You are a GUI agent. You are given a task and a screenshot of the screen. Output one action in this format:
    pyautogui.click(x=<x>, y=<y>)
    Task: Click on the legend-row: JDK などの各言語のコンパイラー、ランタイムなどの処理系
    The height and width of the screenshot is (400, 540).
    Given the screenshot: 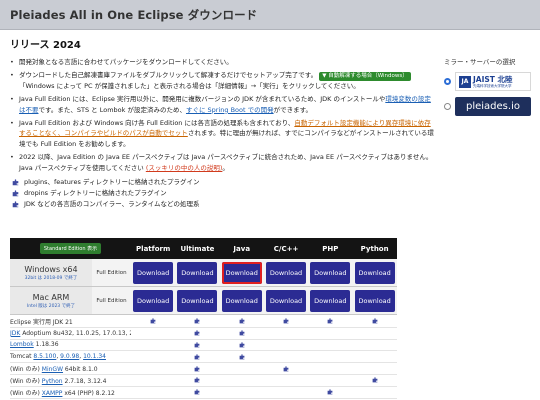 What is the action you would take?
    pyautogui.click(x=222, y=204)
    